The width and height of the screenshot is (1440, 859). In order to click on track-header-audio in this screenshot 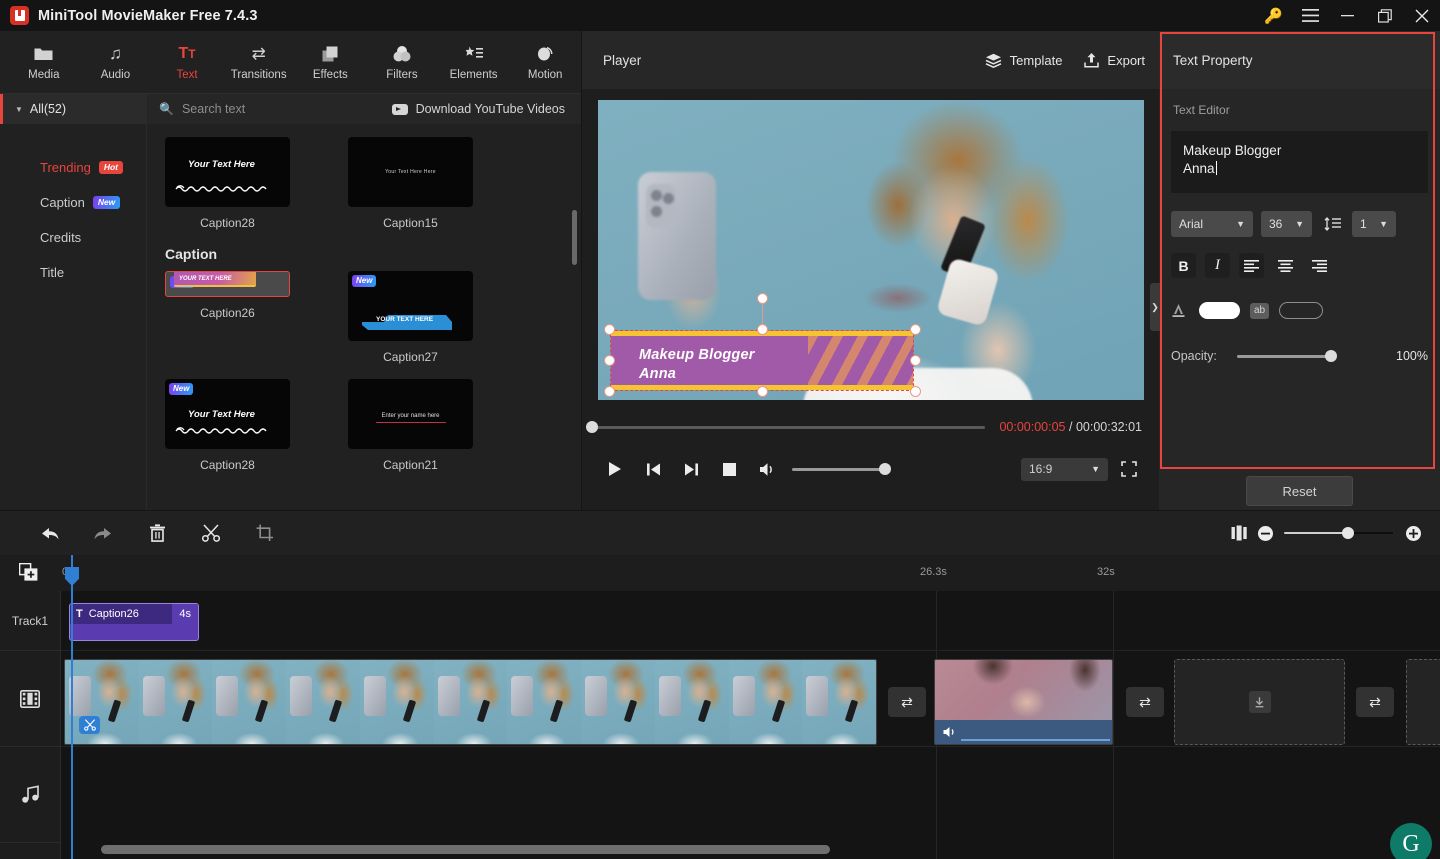, I will do `click(30, 795)`.